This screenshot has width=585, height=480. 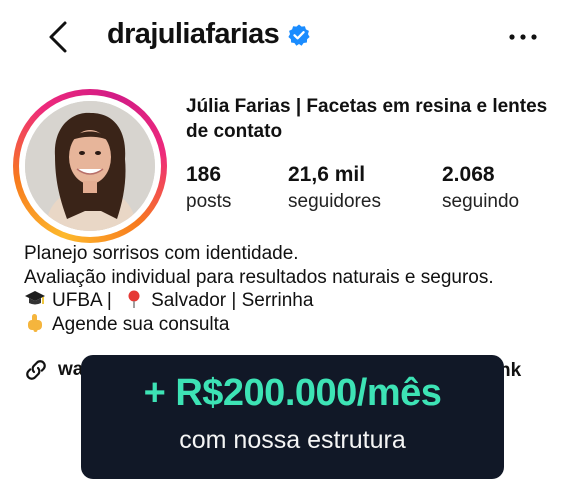 I want to click on more-horizontal-icon, so click(x=523, y=37).